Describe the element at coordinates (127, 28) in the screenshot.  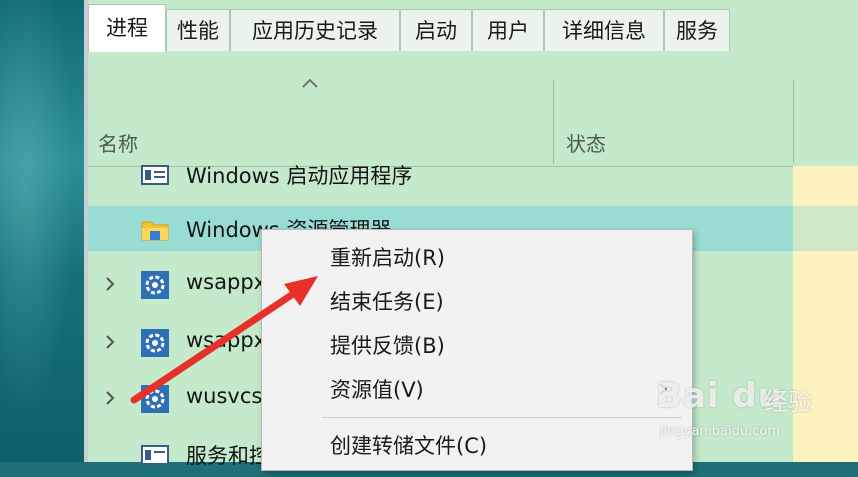
I see `tab-processes: 进程` at that location.